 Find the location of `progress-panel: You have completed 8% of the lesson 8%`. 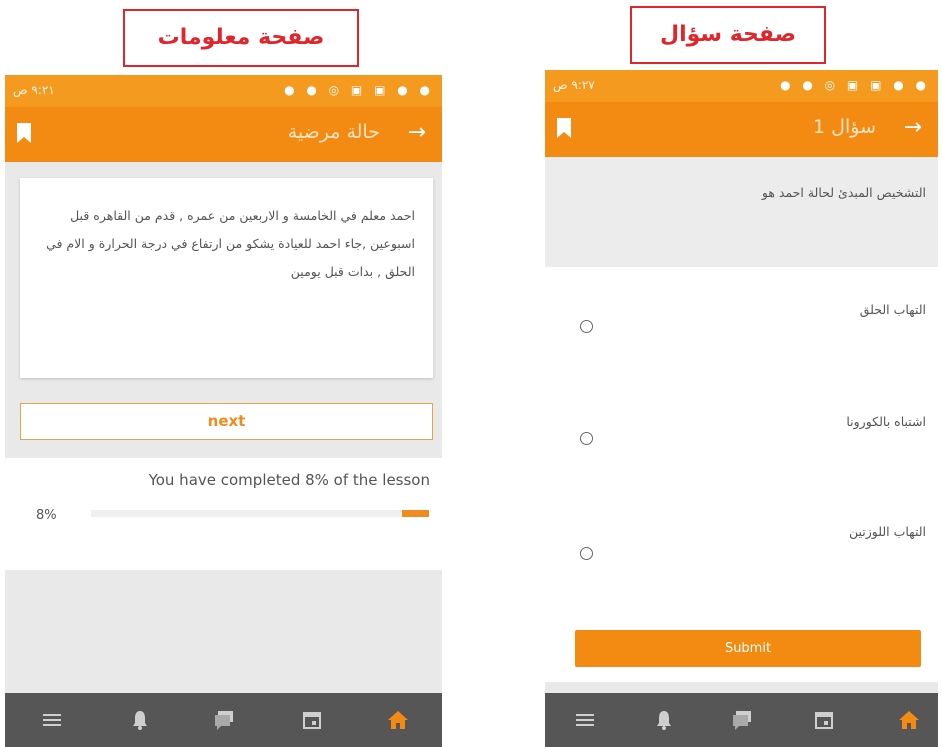

progress-panel: You have completed 8% of the lesson 8% is located at coordinates (223, 514).